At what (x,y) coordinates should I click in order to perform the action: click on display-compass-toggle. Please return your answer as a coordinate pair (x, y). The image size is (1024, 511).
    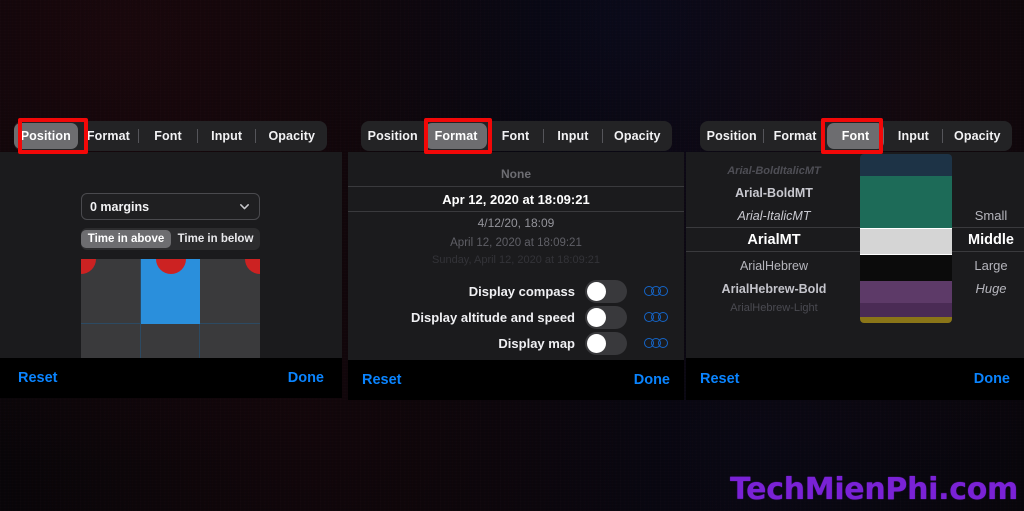
    Looking at the image, I should click on (606, 291).